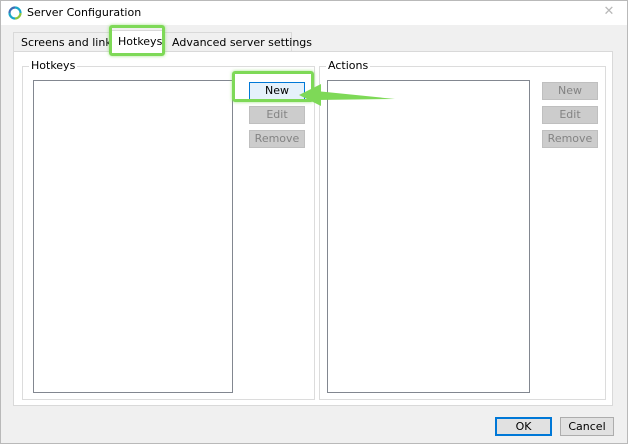 This screenshot has width=628, height=444. I want to click on actions-new-button: New, so click(570, 91).